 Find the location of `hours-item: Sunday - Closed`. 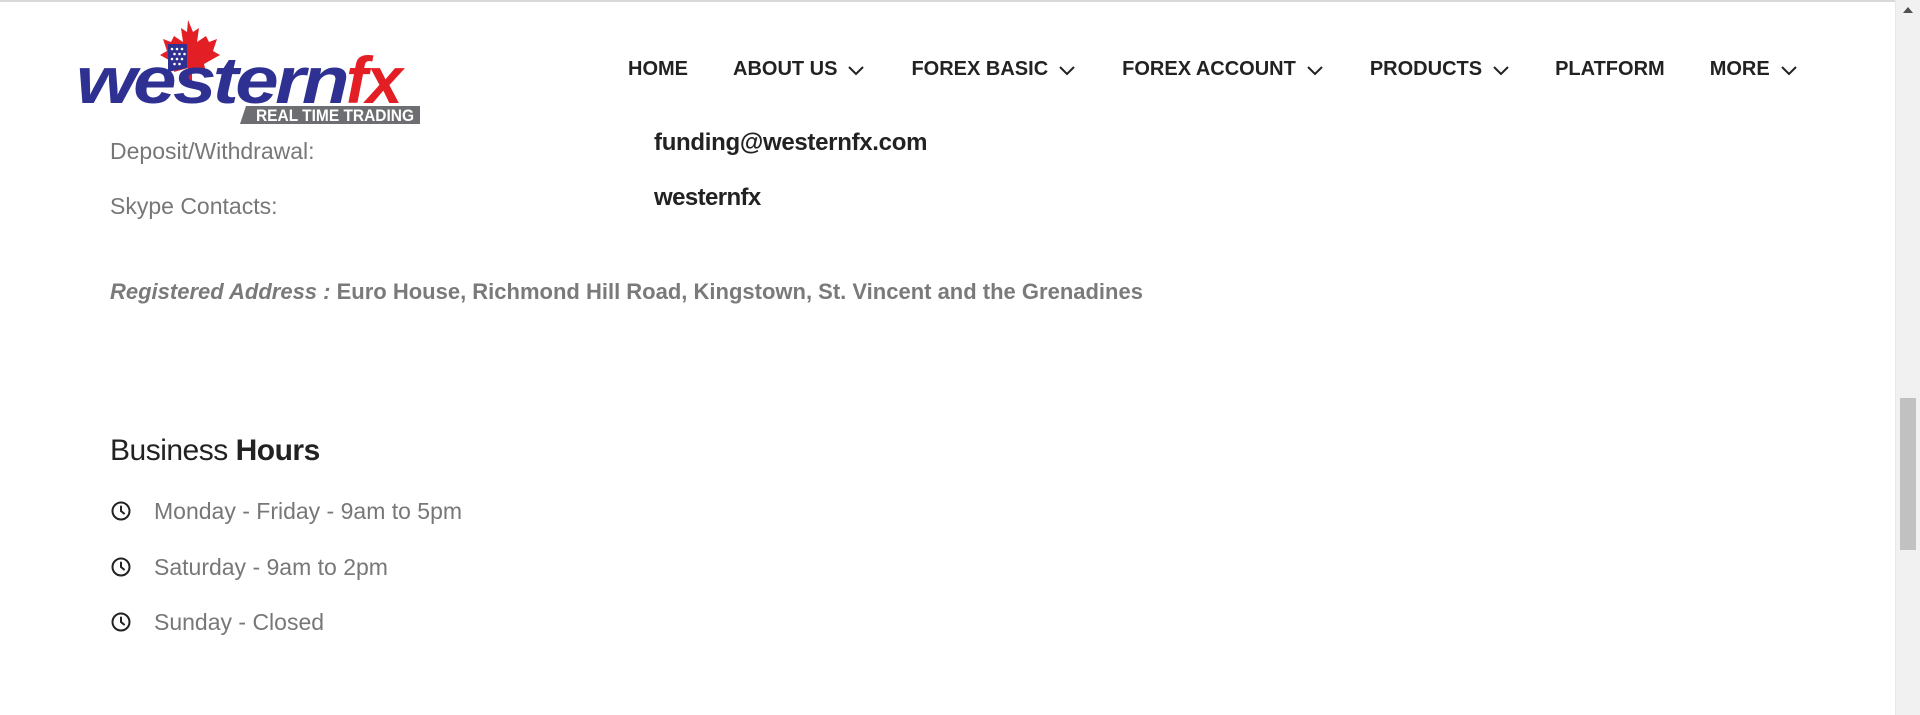

hours-item: Sunday - Closed is located at coordinates (217, 622).